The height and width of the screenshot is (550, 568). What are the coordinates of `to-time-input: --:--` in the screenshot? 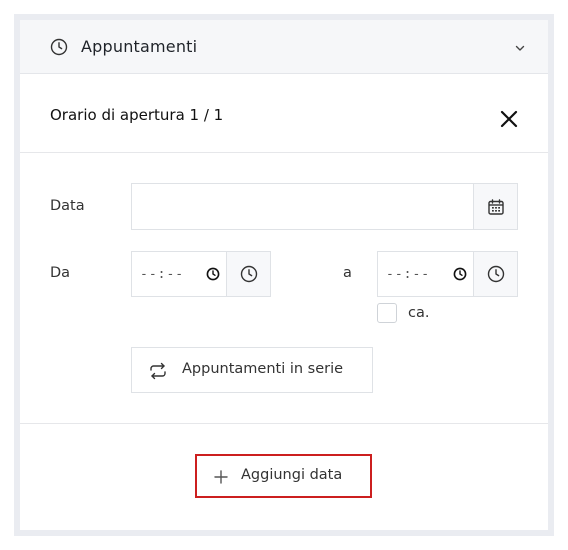 It's located at (425, 274).